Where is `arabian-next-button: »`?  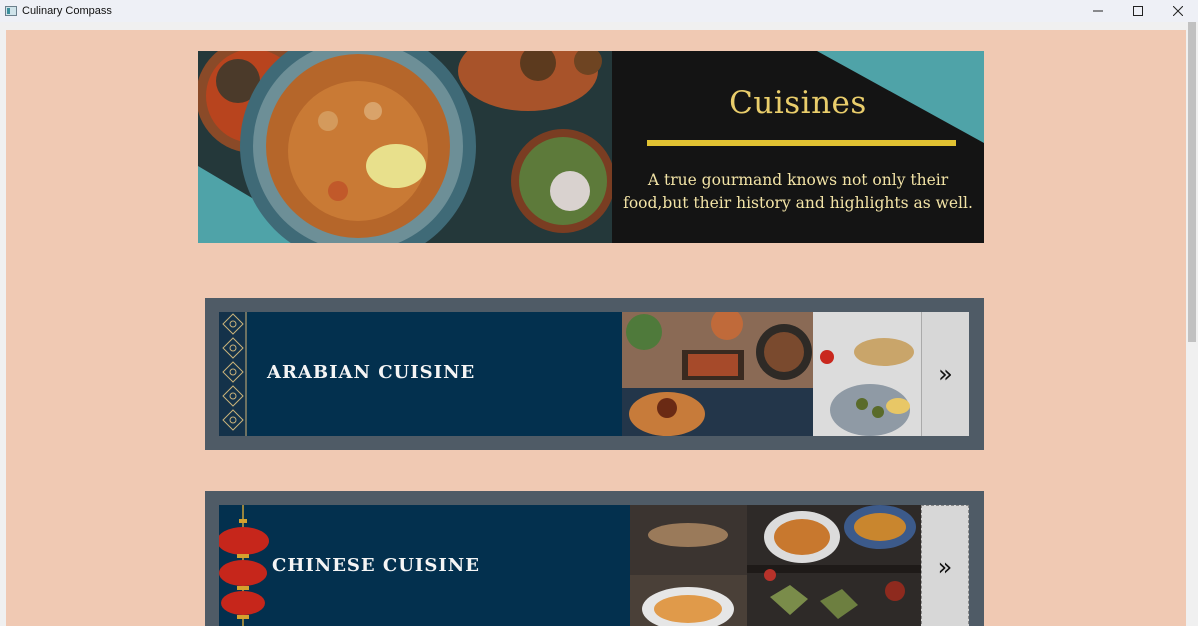 arabian-next-button: » is located at coordinates (945, 374).